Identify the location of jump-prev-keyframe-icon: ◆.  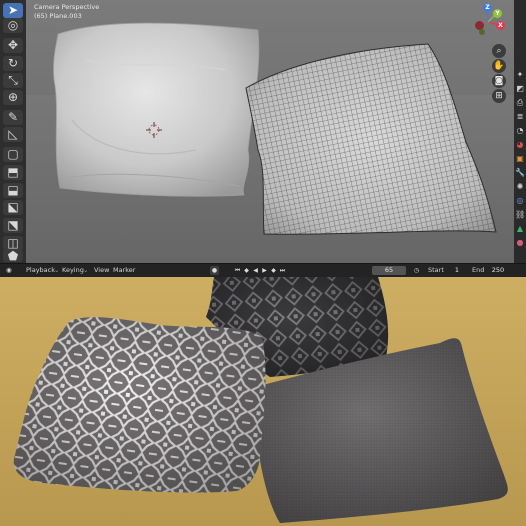
(246, 270).